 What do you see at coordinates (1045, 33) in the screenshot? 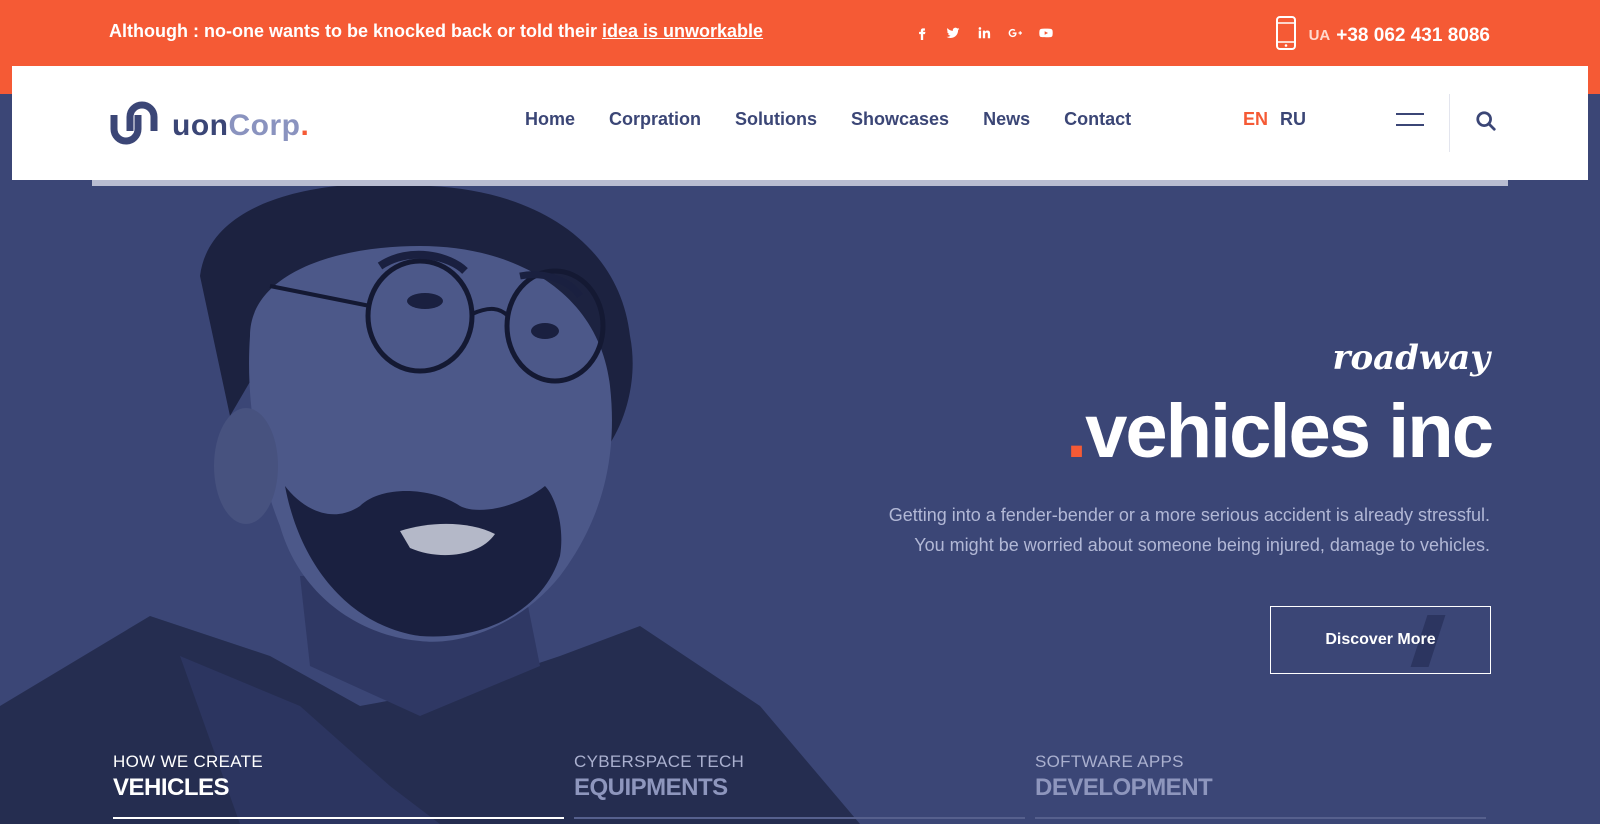
I see `youtube-icon` at bounding box center [1045, 33].